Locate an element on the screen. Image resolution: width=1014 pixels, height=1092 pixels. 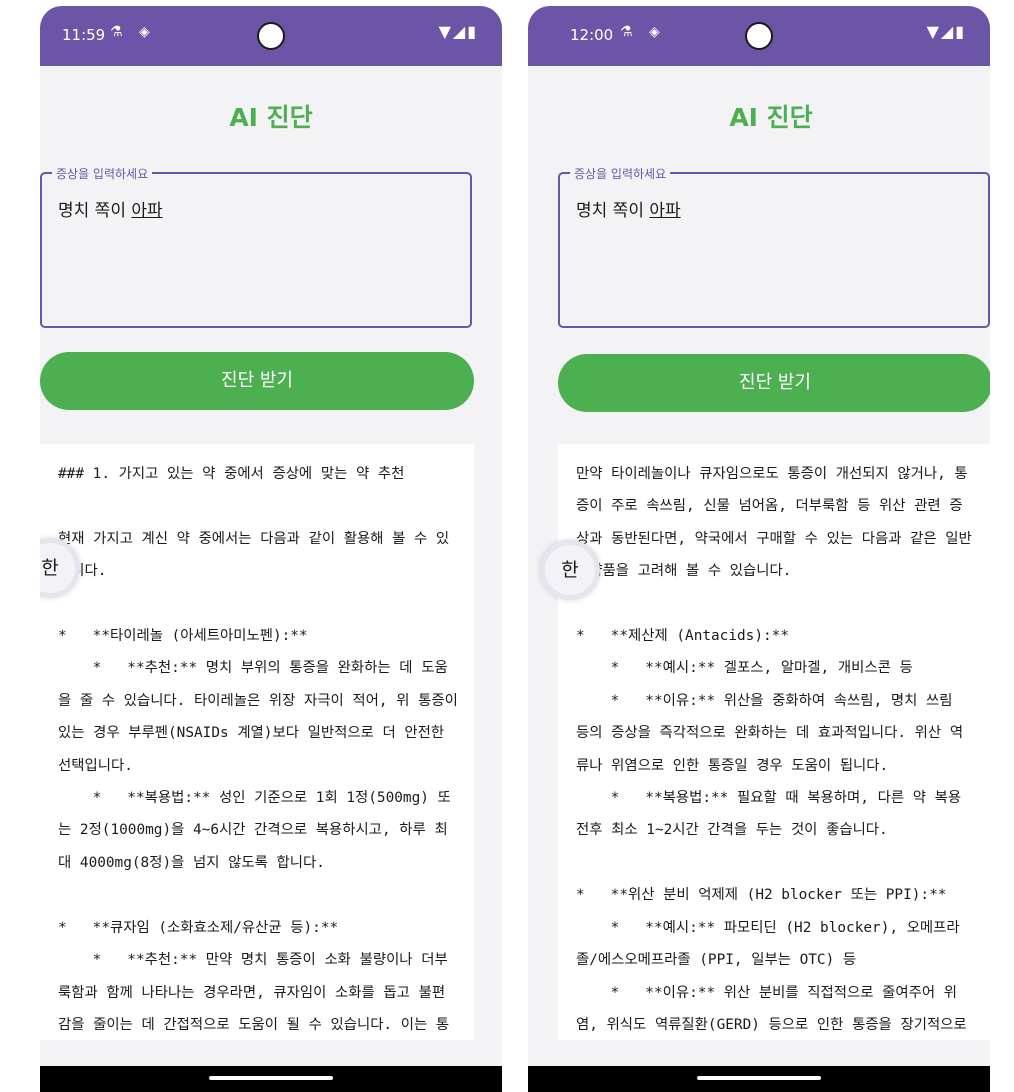
status-bar: 12:00 ⚗ ◈ ▼◢▮ is located at coordinates (759, 36).